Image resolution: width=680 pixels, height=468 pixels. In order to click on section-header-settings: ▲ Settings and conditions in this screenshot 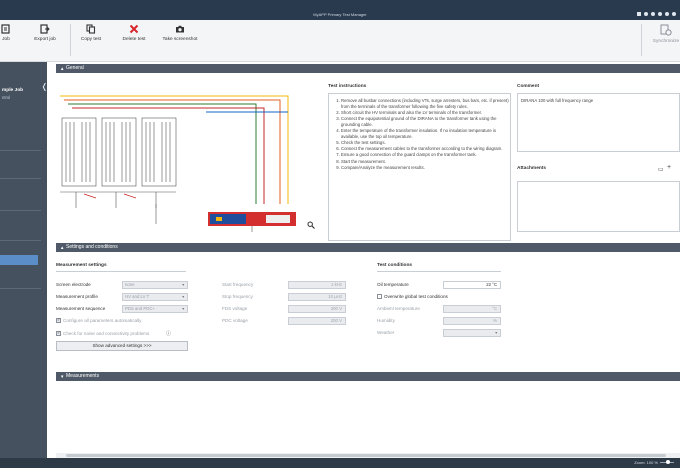, I will do `click(368, 247)`.